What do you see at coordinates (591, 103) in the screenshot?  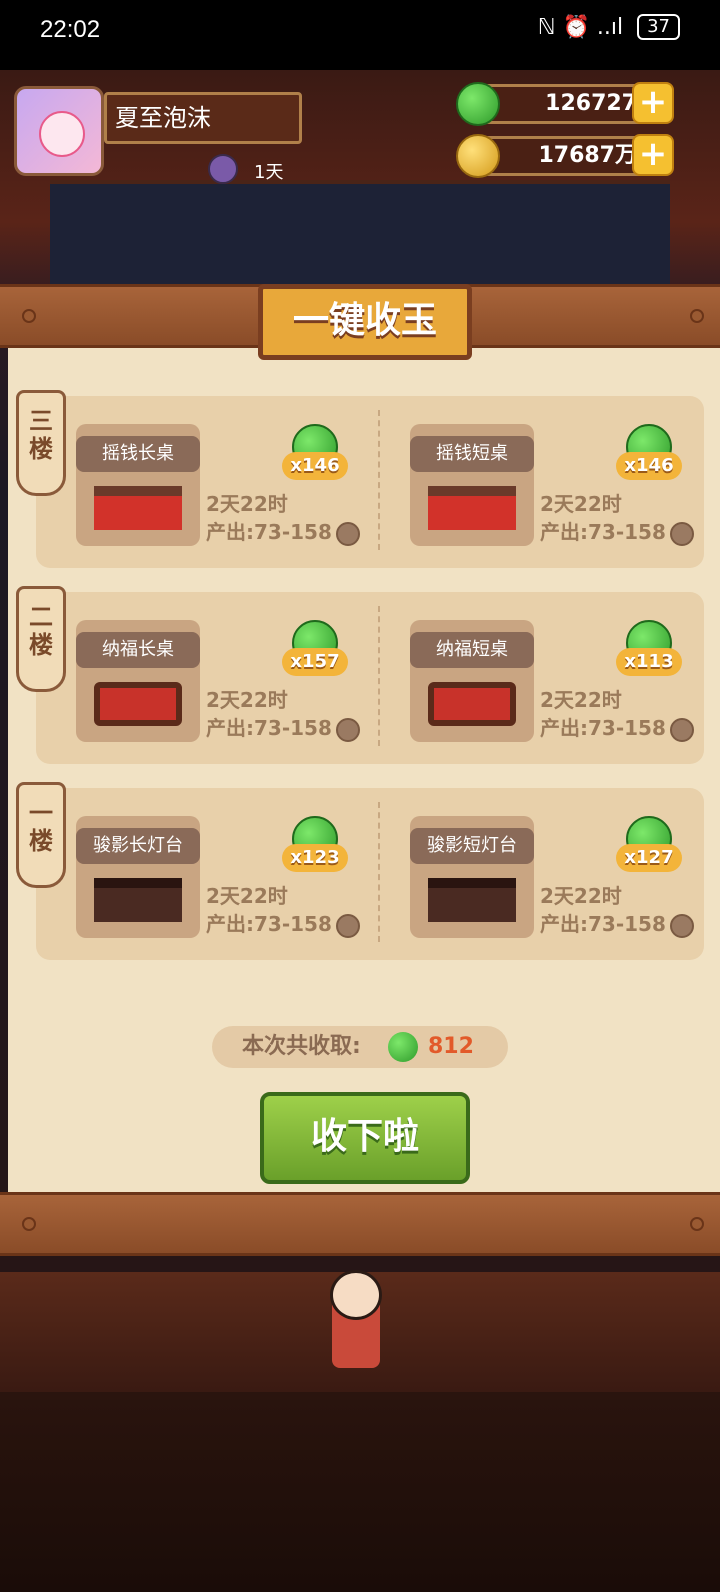 I see `jade-amount: 126727` at bounding box center [591, 103].